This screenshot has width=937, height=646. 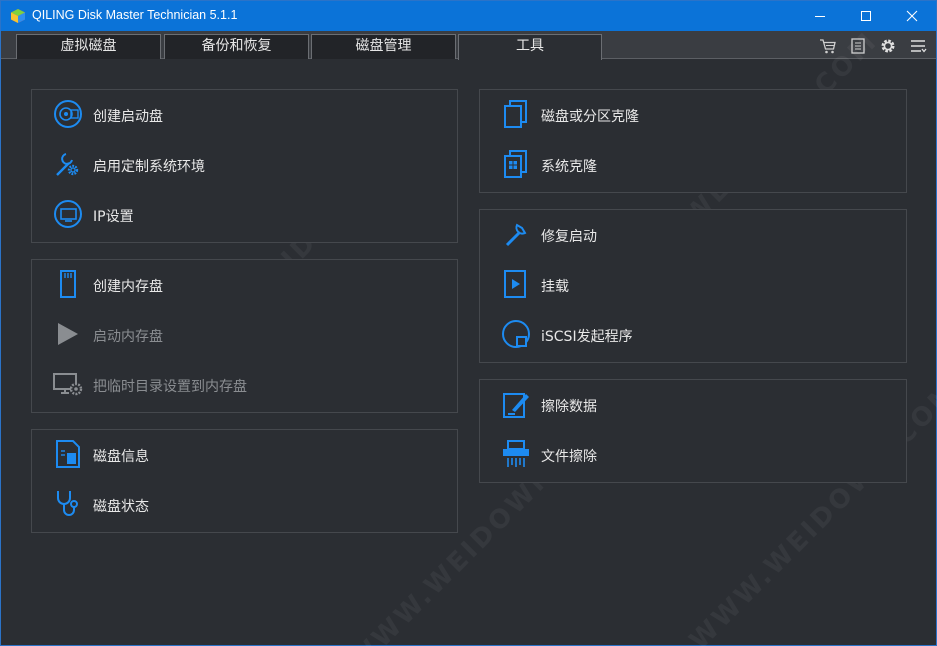 I want to click on item-label: 磁盘或分区克隆, so click(x=590, y=117).